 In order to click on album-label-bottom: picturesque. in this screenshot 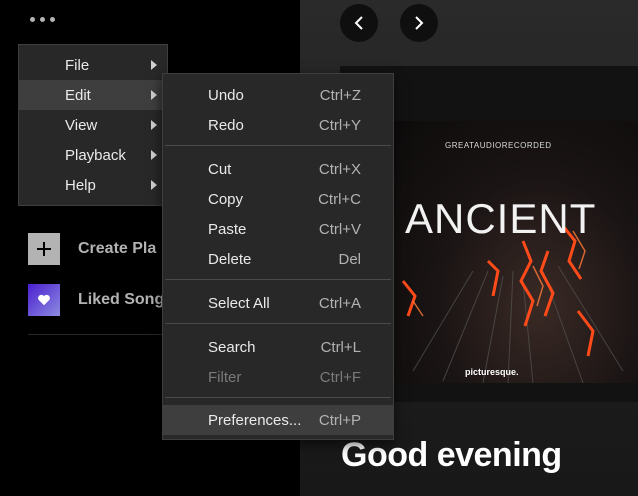, I will do `click(492, 372)`.